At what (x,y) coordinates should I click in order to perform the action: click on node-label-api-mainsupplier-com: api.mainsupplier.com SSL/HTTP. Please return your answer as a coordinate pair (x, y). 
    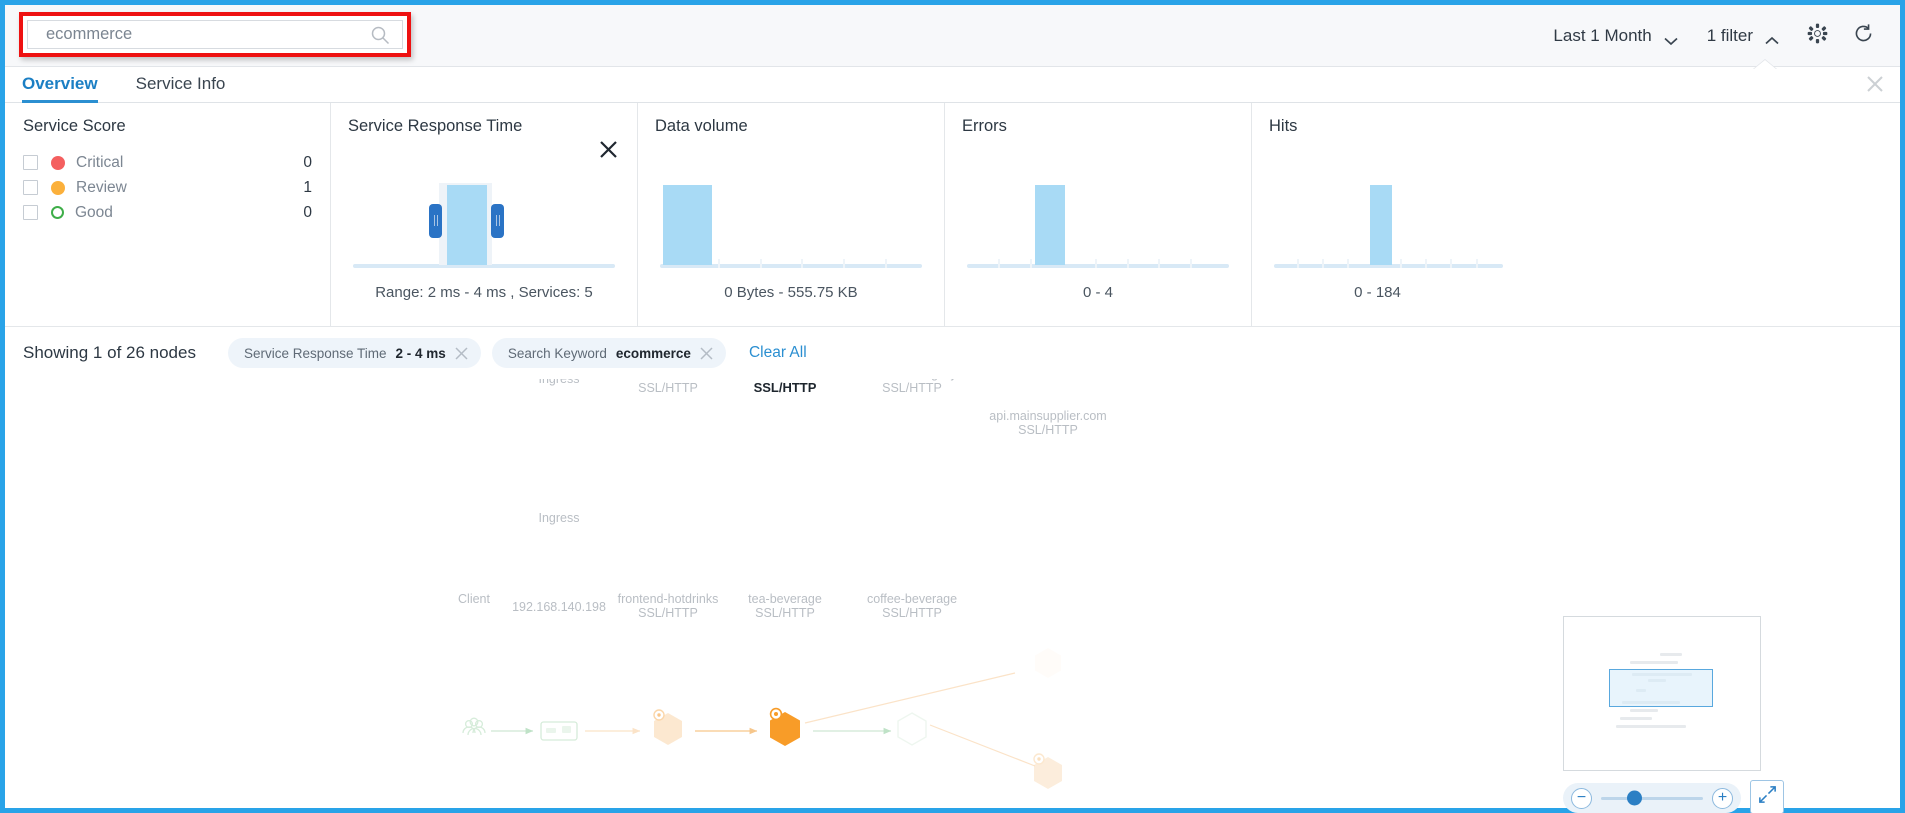
    Looking at the image, I should click on (1047, 423).